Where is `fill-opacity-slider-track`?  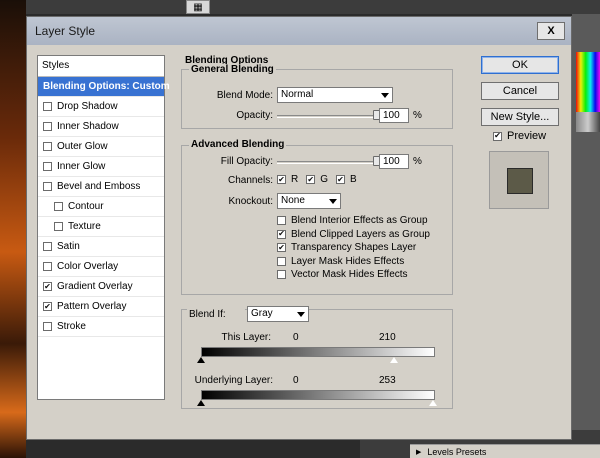 fill-opacity-slider-track is located at coordinates (327, 162).